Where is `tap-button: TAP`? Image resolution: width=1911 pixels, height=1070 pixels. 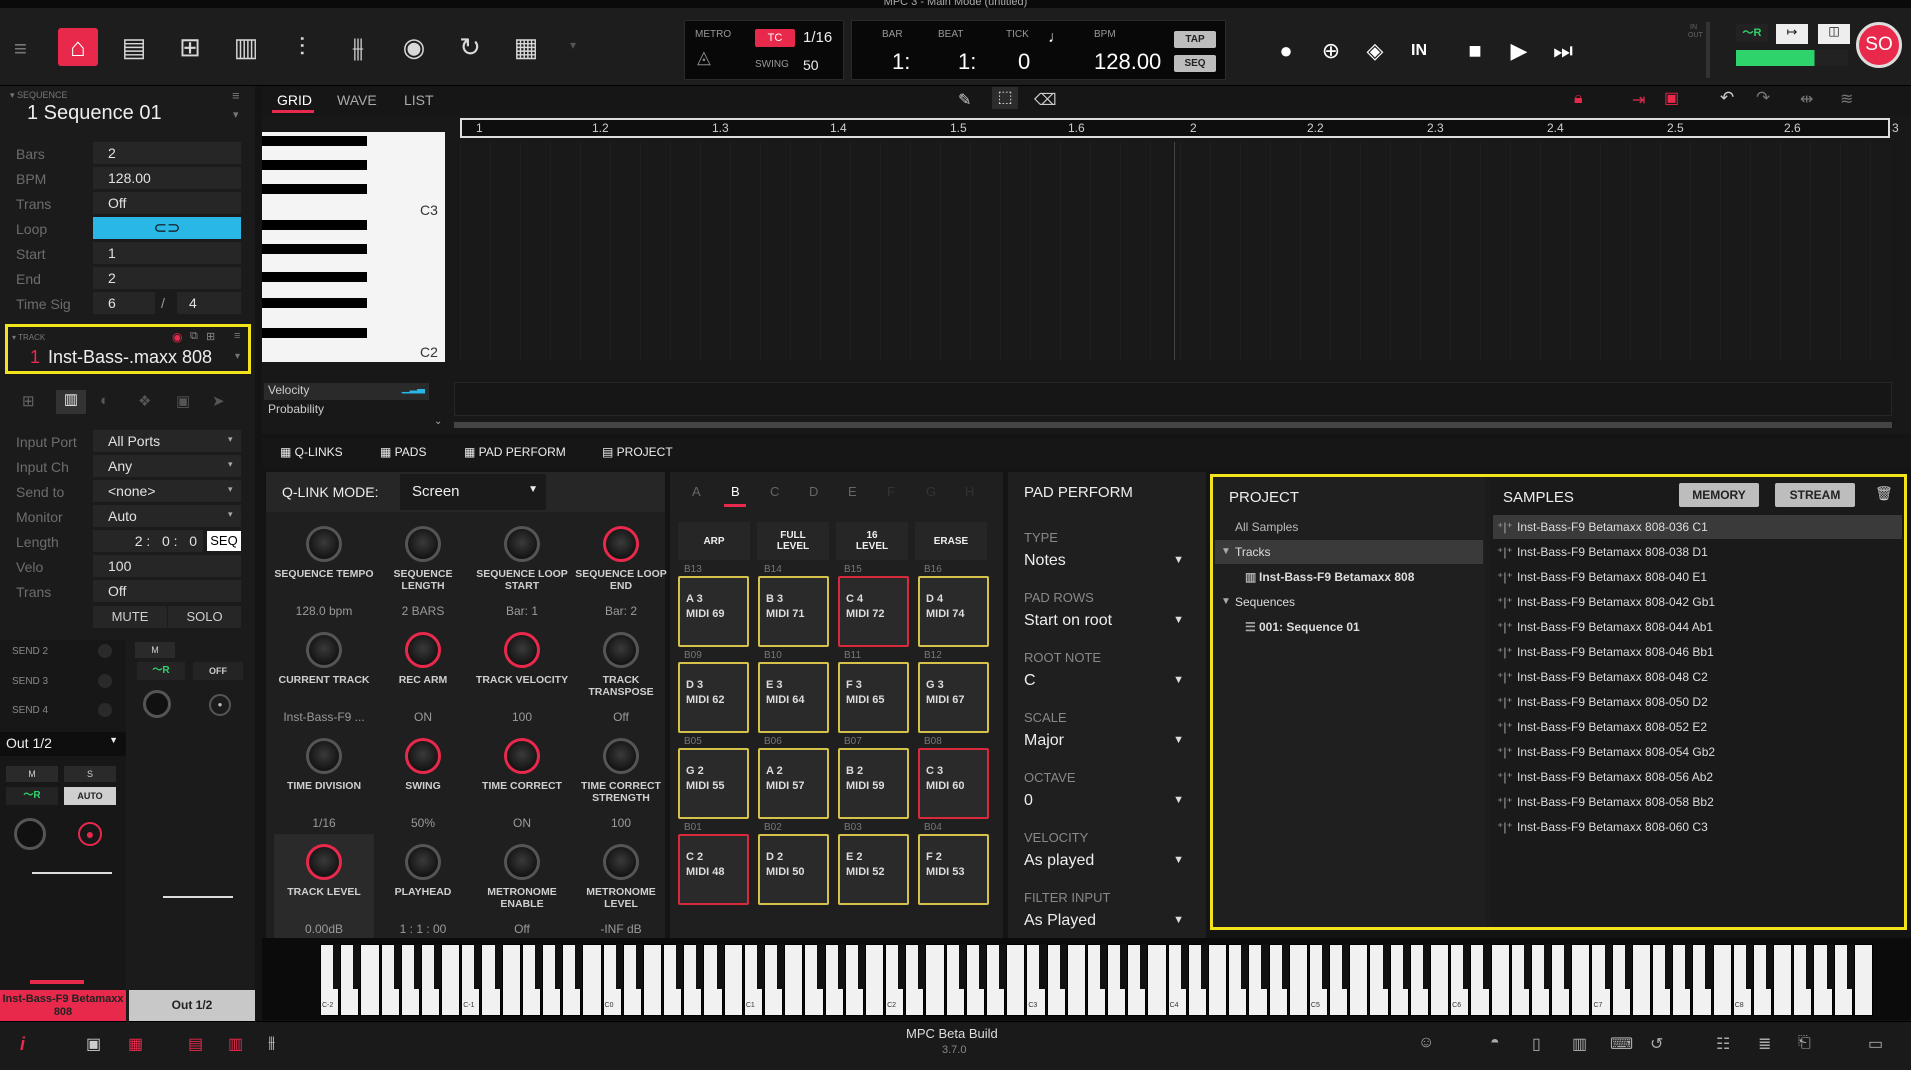 tap-button: TAP is located at coordinates (1195, 39).